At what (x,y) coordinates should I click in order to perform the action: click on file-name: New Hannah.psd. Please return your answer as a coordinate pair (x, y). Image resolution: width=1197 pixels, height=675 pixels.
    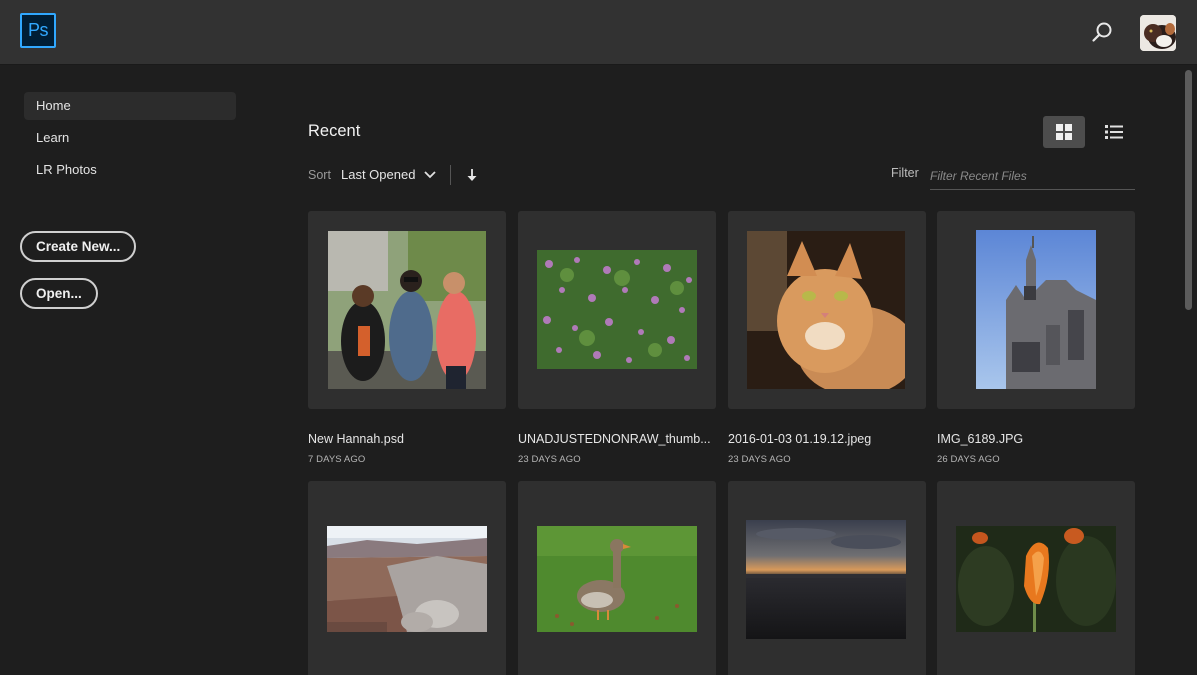
    Looking at the image, I should click on (356, 439).